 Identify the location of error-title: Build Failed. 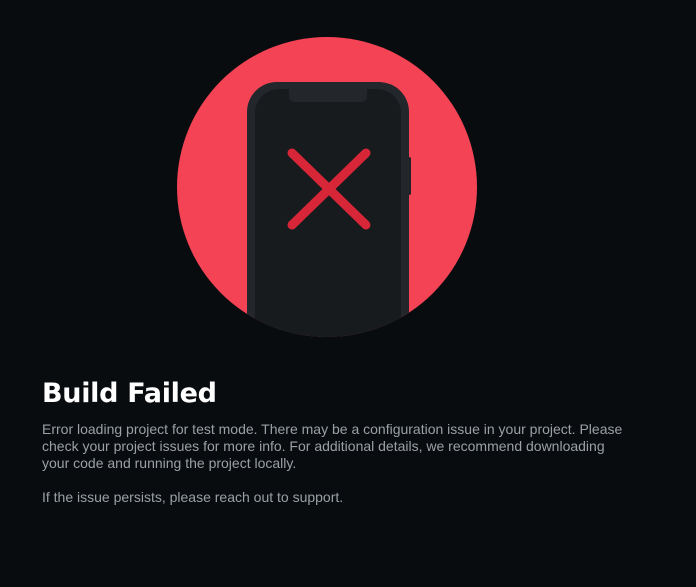
(129, 393).